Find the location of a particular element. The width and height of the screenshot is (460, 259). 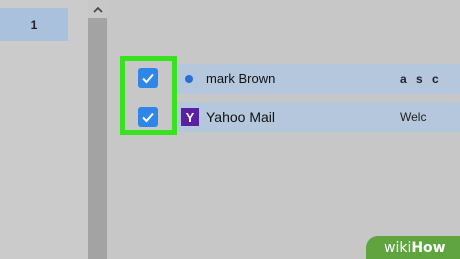

message-subject: Welc is located at coordinates (413, 117).